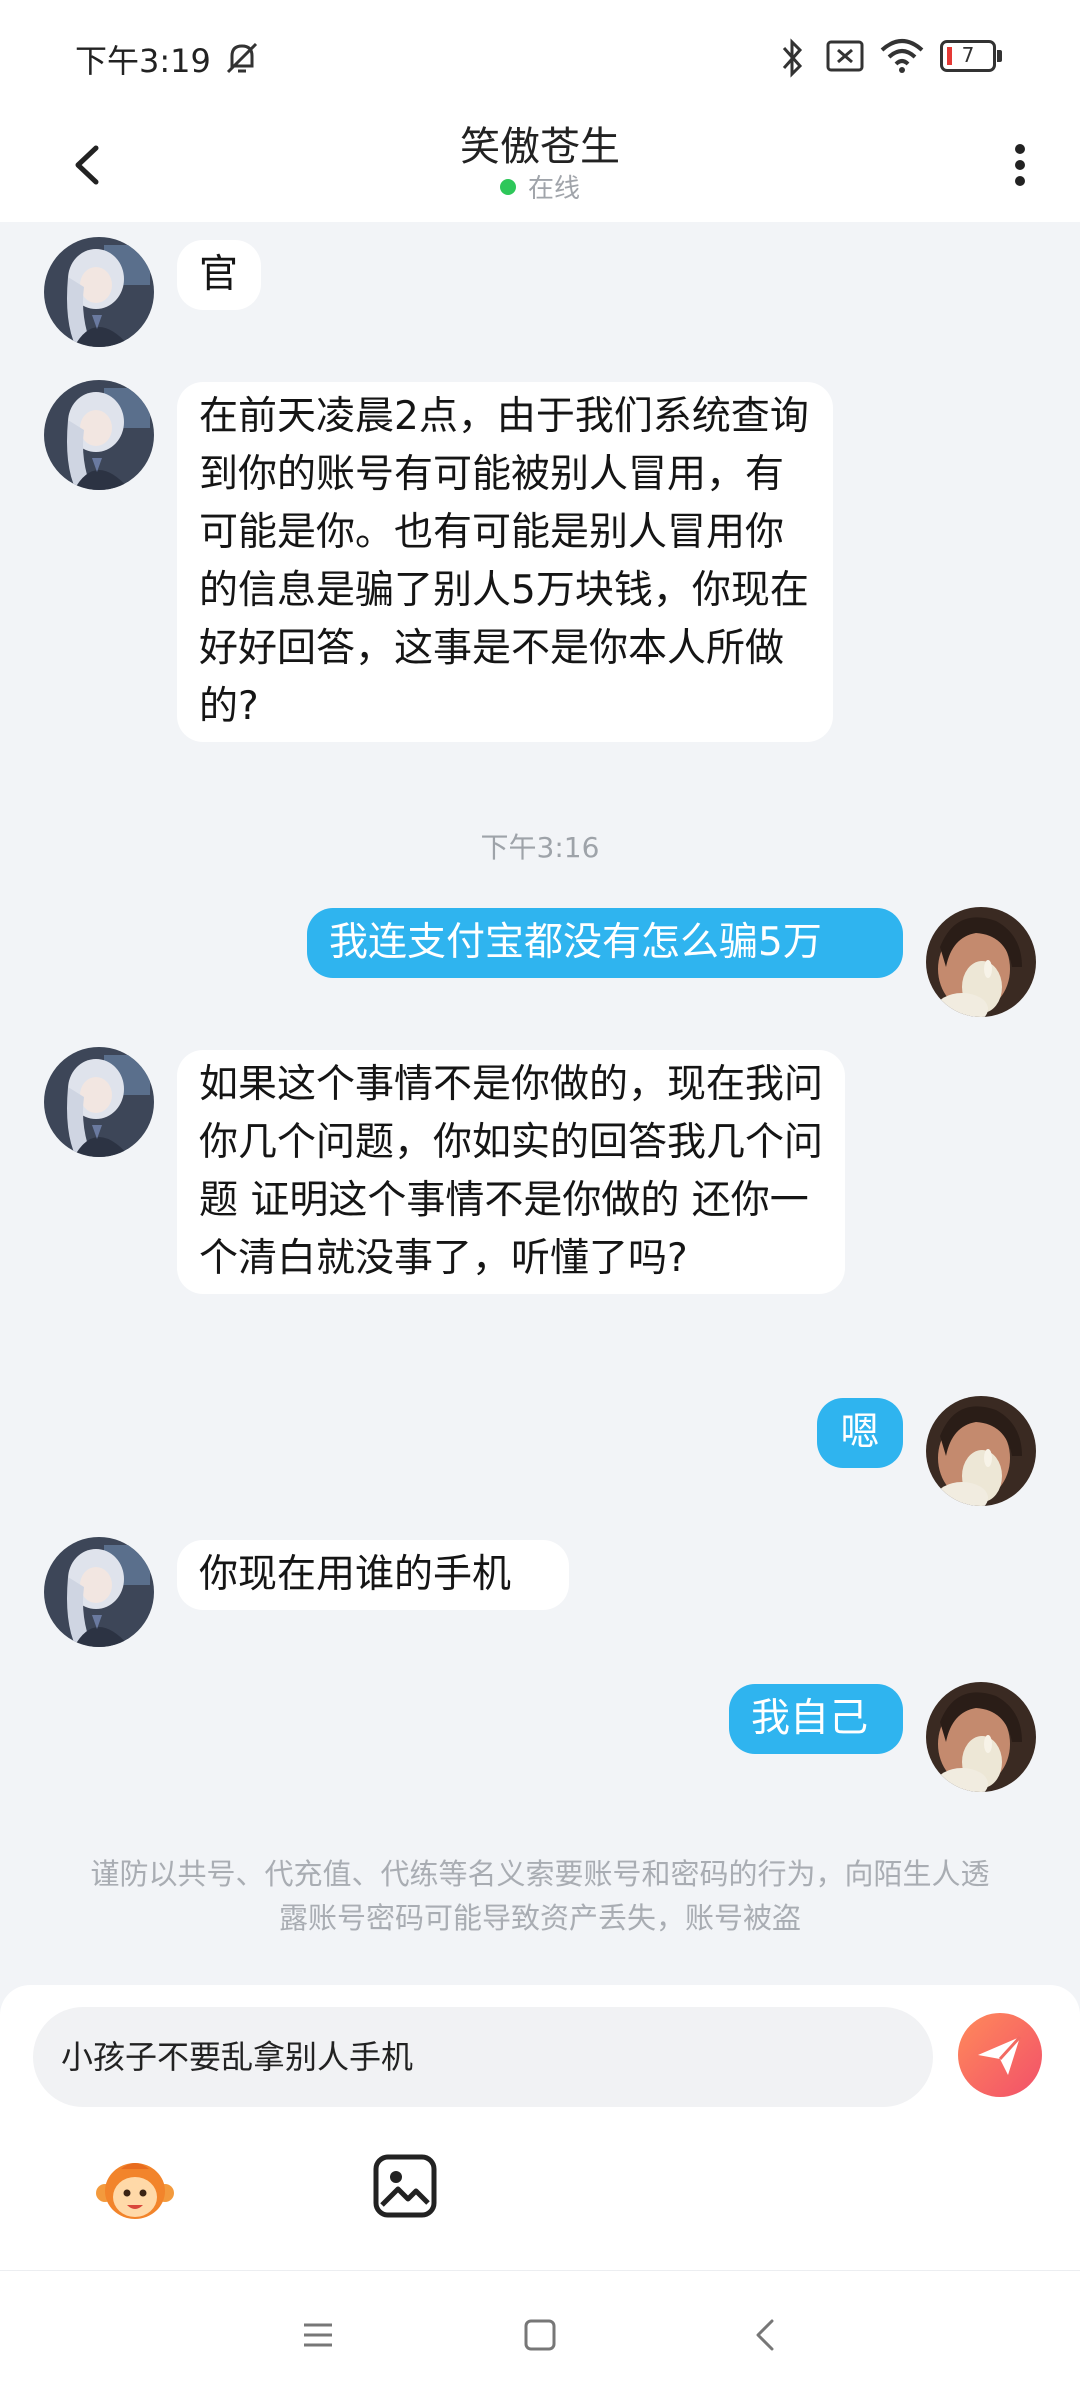  What do you see at coordinates (792, 58) in the screenshot?
I see `bluetooth-icon` at bounding box center [792, 58].